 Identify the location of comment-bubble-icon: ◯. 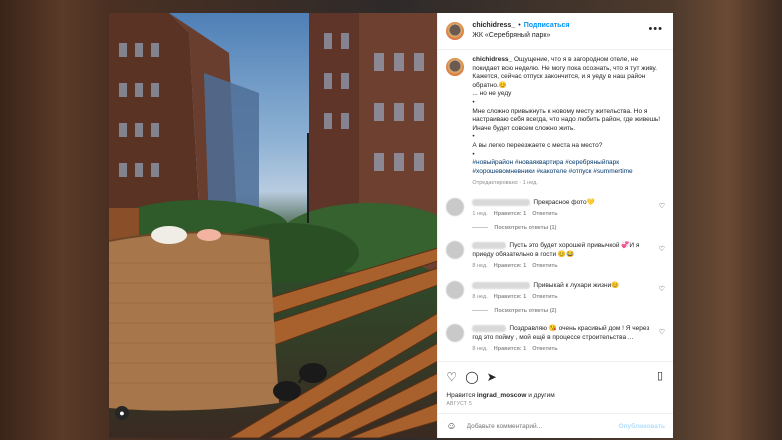
(471, 377).